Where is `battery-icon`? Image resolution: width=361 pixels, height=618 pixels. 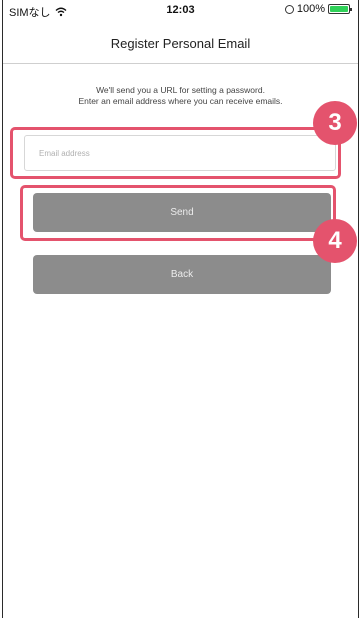 battery-icon is located at coordinates (340, 9).